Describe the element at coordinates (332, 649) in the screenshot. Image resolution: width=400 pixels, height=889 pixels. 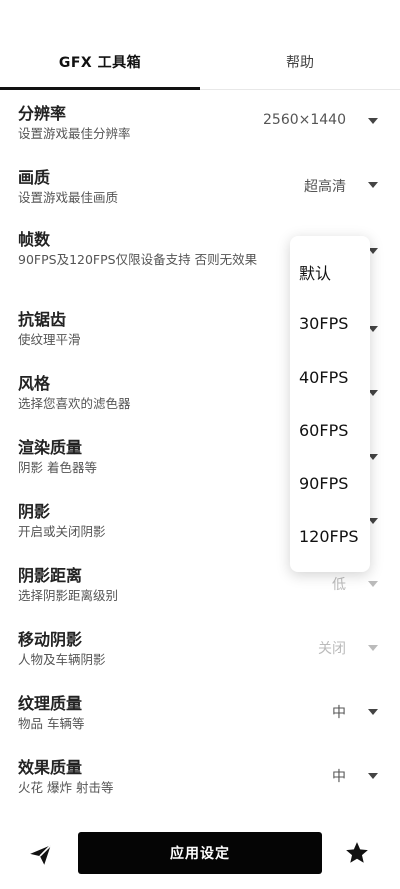
I see `setting-value: 关闭` at that location.